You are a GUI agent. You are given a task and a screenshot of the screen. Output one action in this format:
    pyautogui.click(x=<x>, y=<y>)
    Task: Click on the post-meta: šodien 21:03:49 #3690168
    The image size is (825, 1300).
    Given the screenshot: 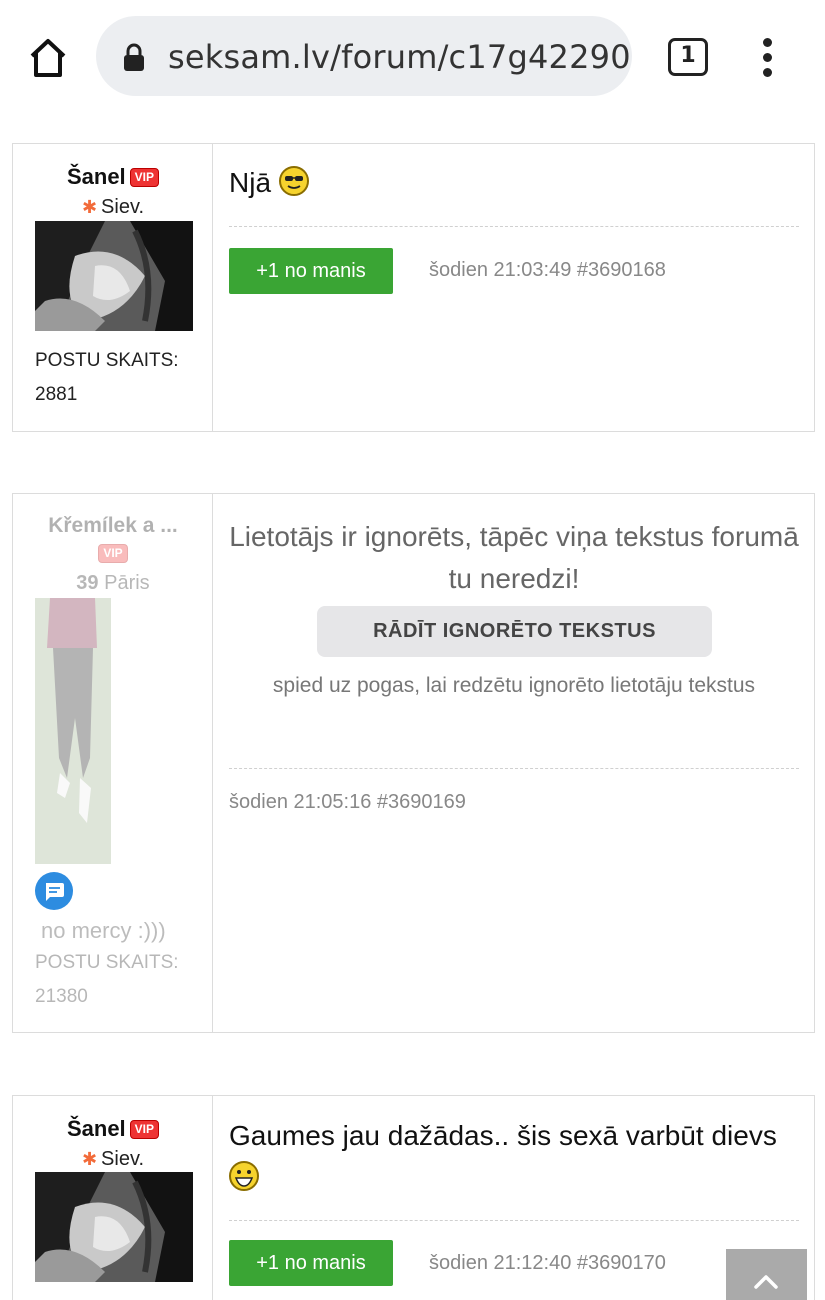 What is the action you would take?
    pyautogui.click(x=547, y=270)
    